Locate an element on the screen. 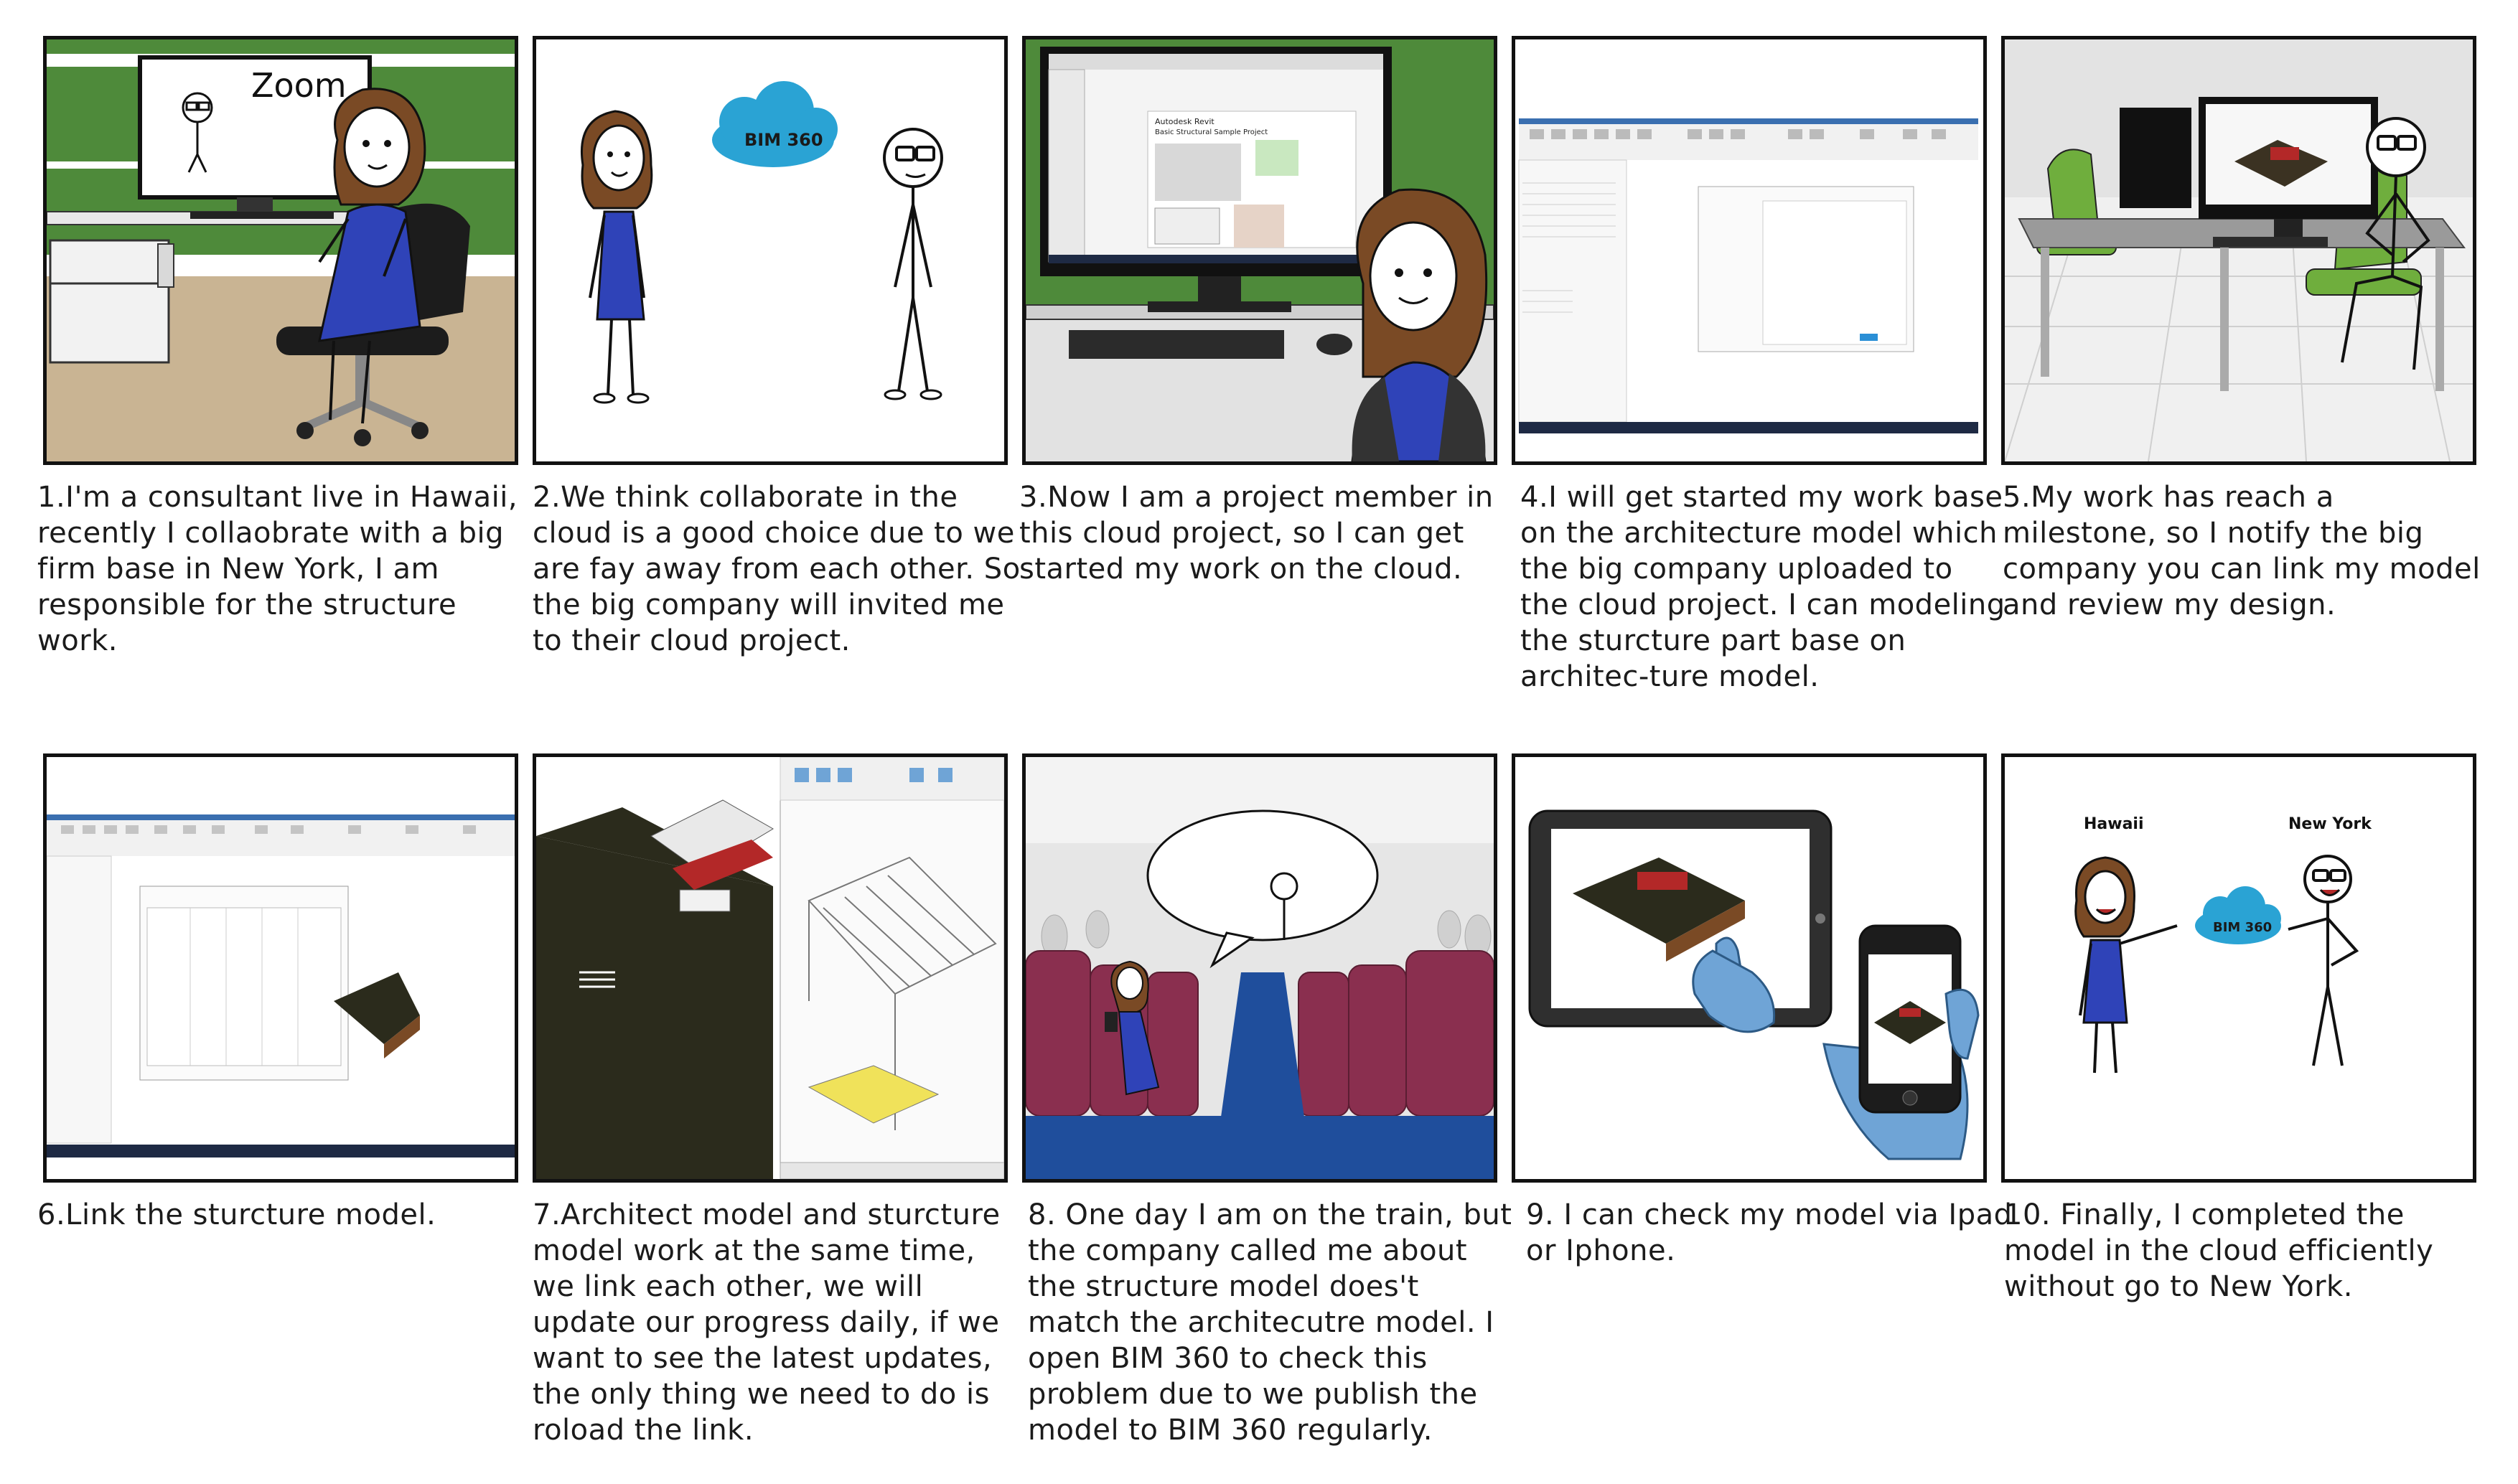  panel-6-frame is located at coordinates (281, 968).